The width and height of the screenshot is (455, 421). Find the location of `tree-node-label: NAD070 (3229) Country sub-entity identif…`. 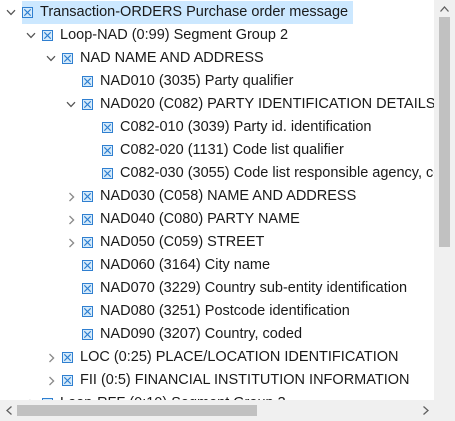

tree-node-label: NAD070 (3229) Country sub-entity identif… is located at coordinates (254, 288).